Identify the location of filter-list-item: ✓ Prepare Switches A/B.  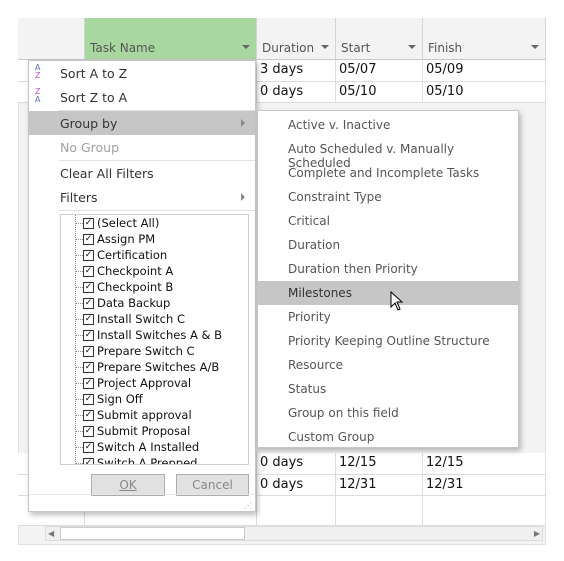
(154, 368).